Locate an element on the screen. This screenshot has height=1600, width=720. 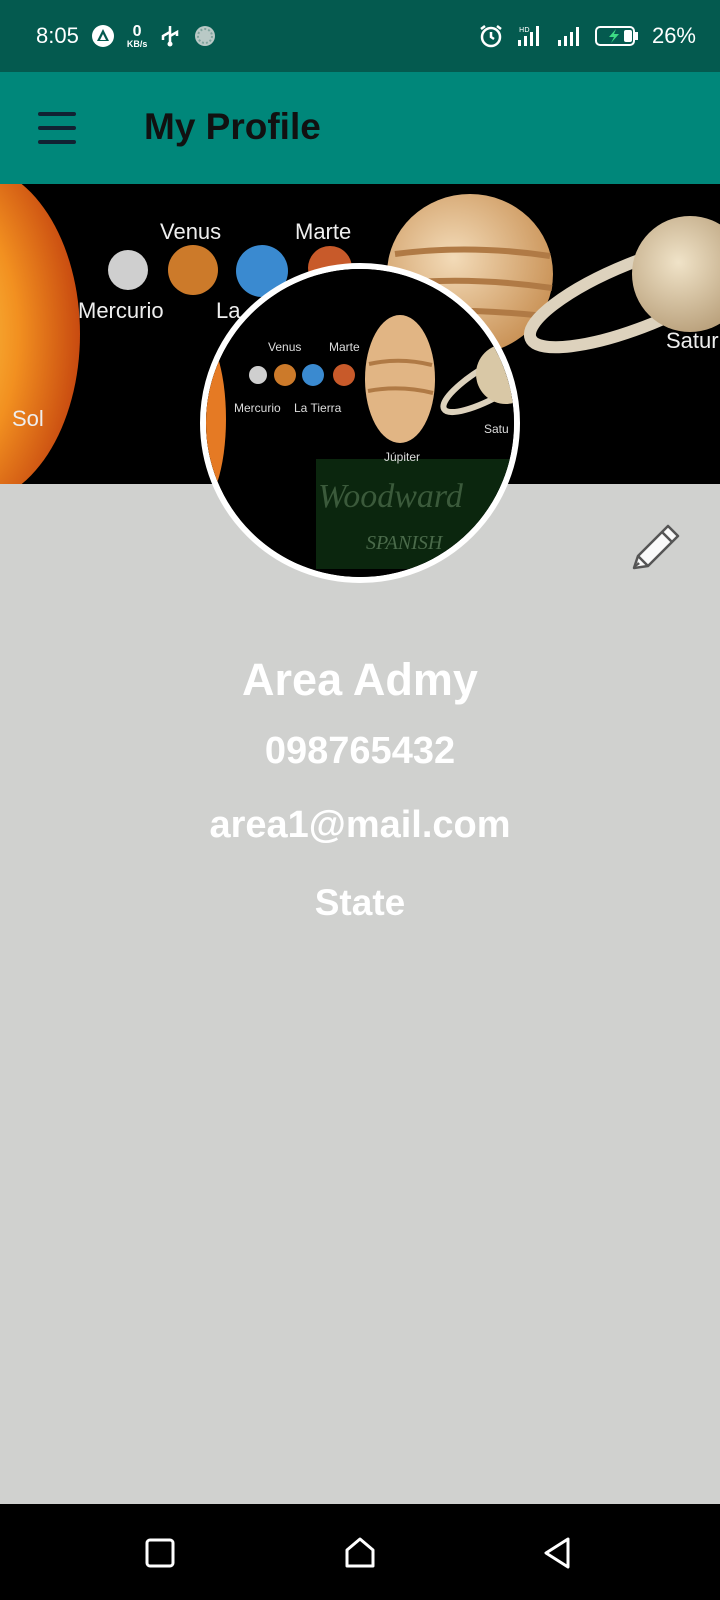
edit-profile-button is located at coordinates (656, 548).